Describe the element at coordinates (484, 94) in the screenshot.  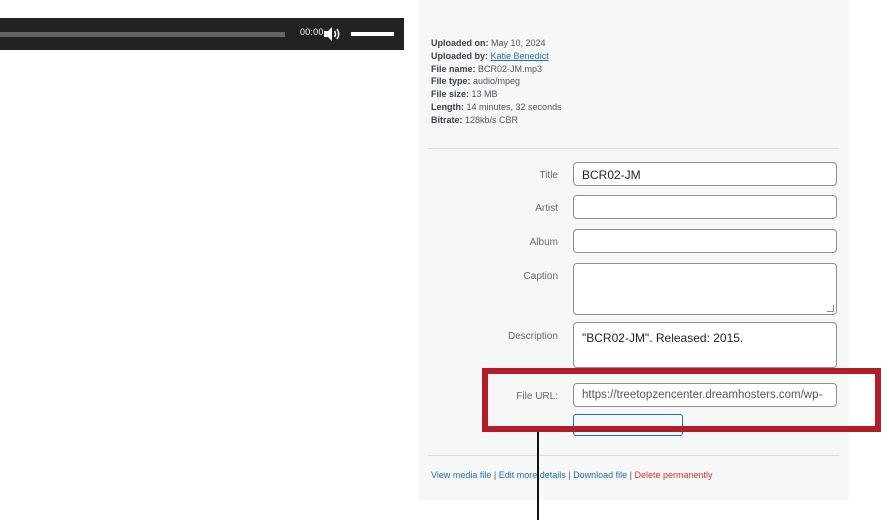
I see `file-size-value: 13 MB` at that location.